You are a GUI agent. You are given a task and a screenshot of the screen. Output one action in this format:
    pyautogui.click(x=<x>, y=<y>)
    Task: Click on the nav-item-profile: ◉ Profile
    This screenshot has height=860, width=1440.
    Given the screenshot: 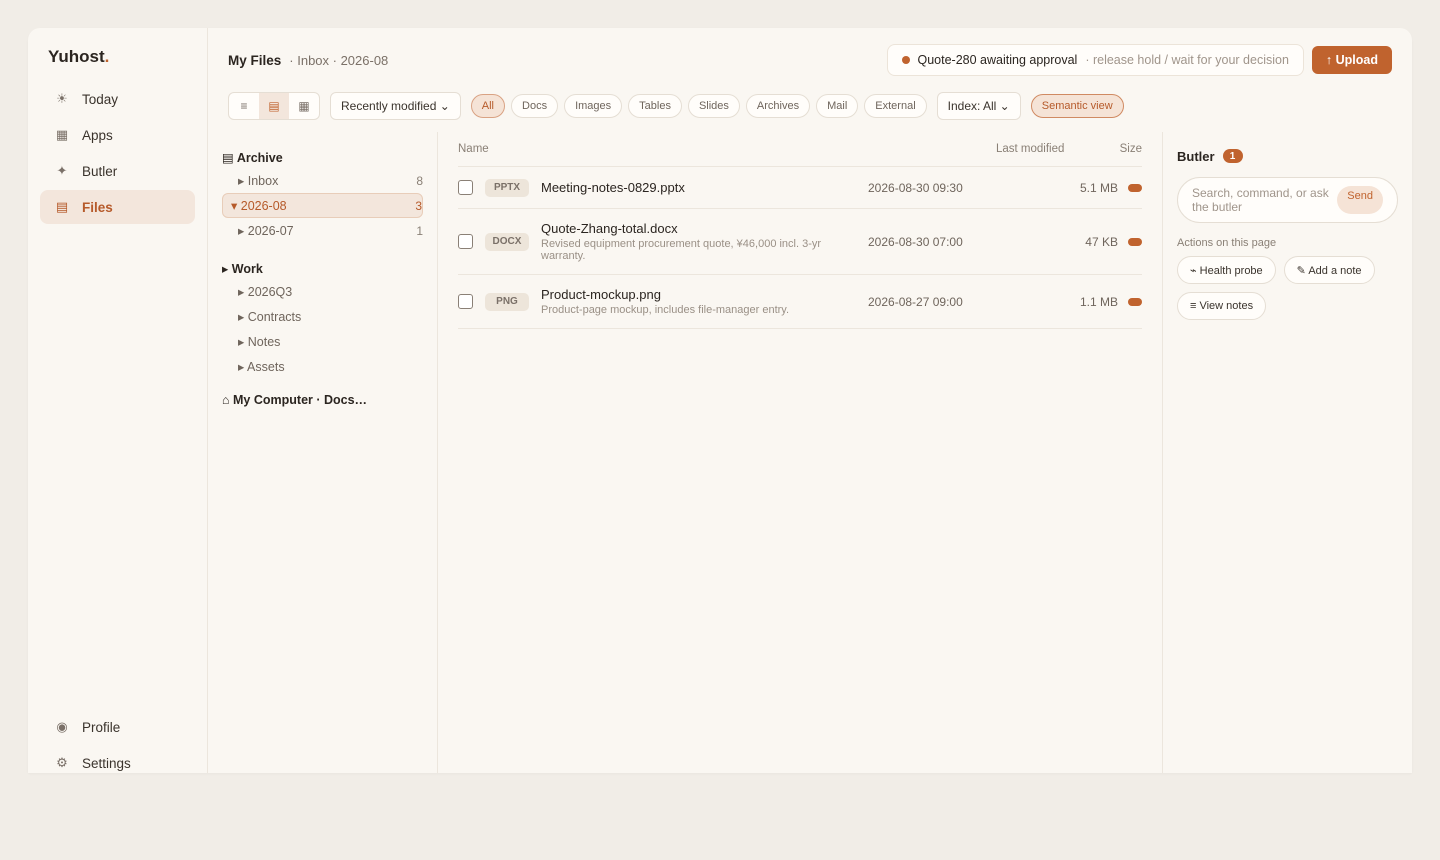 What is the action you would take?
    pyautogui.click(x=117, y=727)
    